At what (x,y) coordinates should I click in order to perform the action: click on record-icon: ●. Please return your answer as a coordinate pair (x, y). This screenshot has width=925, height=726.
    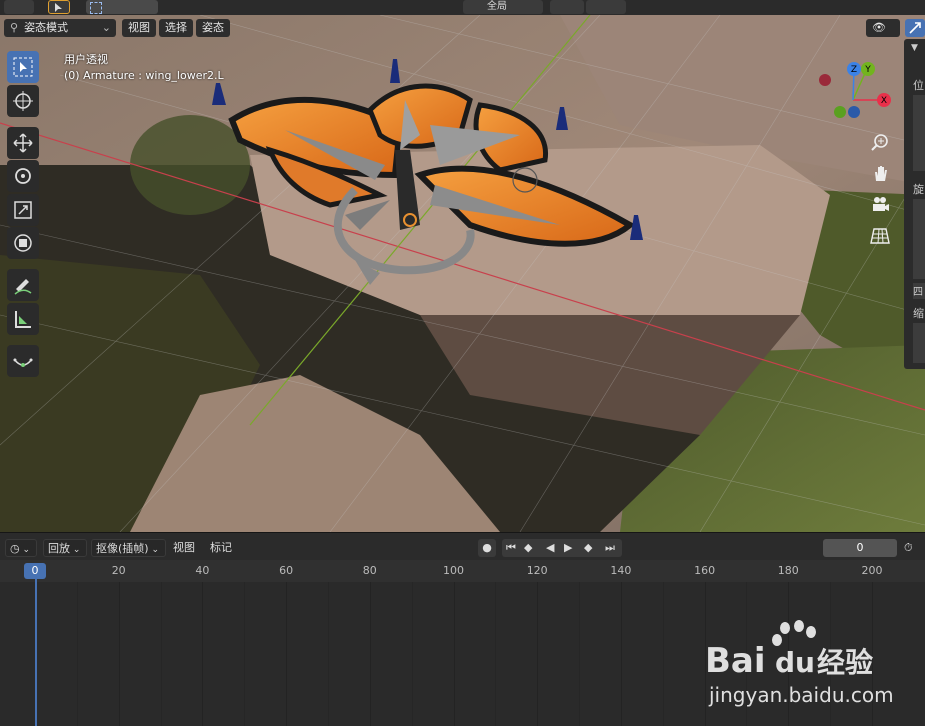
    Looking at the image, I should click on (487, 547).